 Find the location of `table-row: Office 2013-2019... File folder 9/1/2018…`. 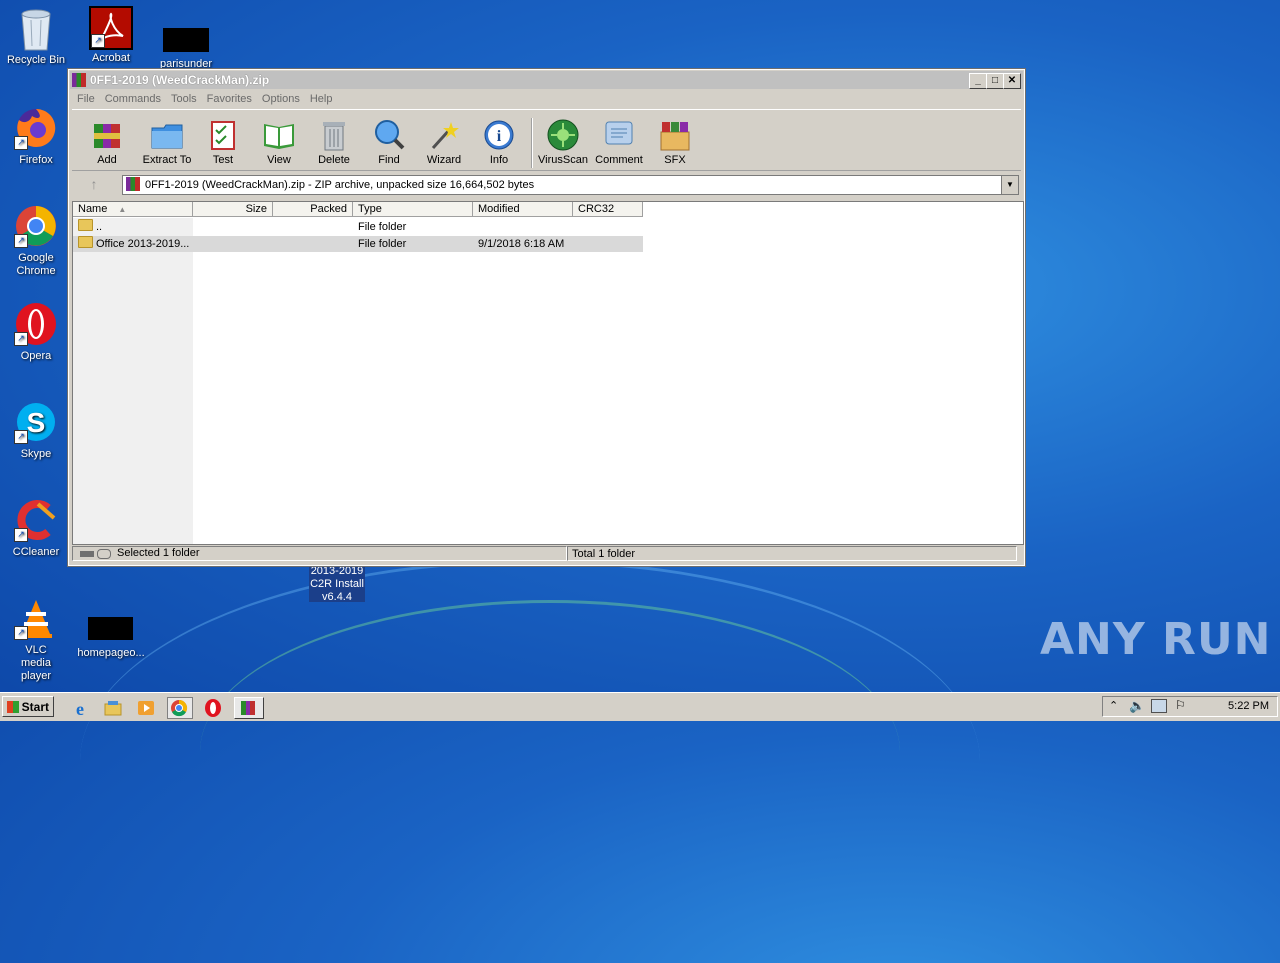

table-row: Office 2013-2019... File folder 9/1/2018… is located at coordinates (358, 244).